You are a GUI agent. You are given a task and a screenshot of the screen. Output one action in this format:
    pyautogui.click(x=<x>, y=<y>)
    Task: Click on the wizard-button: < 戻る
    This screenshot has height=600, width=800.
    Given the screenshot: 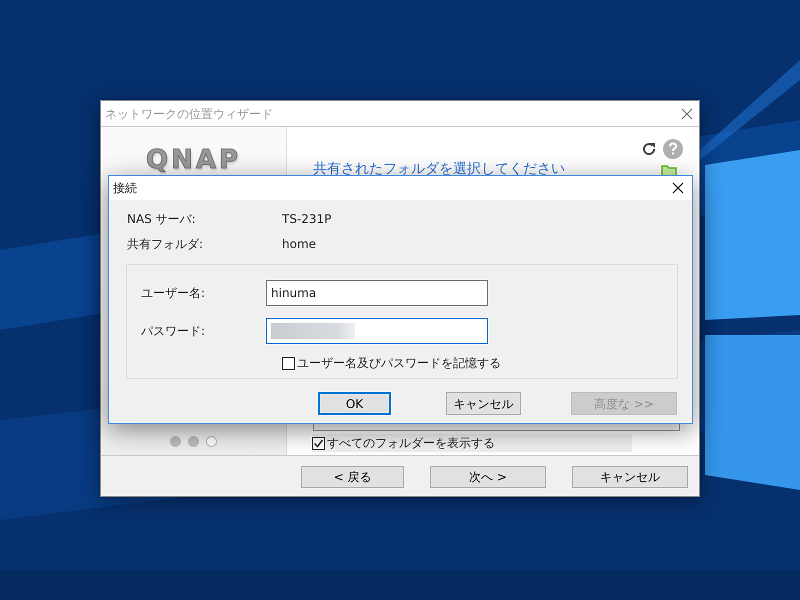 What is the action you would take?
    pyautogui.click(x=352, y=477)
    